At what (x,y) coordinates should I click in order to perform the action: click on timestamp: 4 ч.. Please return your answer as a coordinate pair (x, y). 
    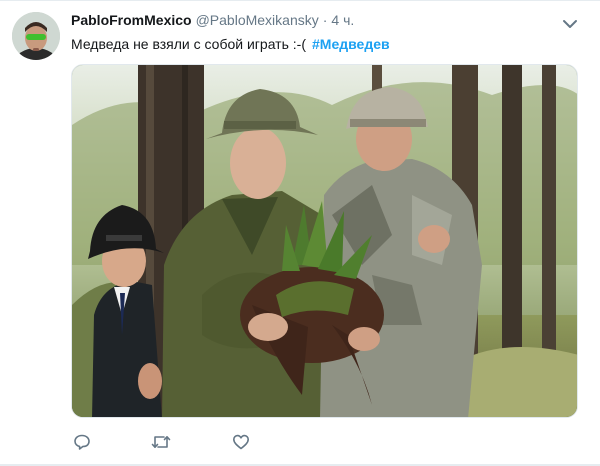
    Looking at the image, I should click on (342, 20).